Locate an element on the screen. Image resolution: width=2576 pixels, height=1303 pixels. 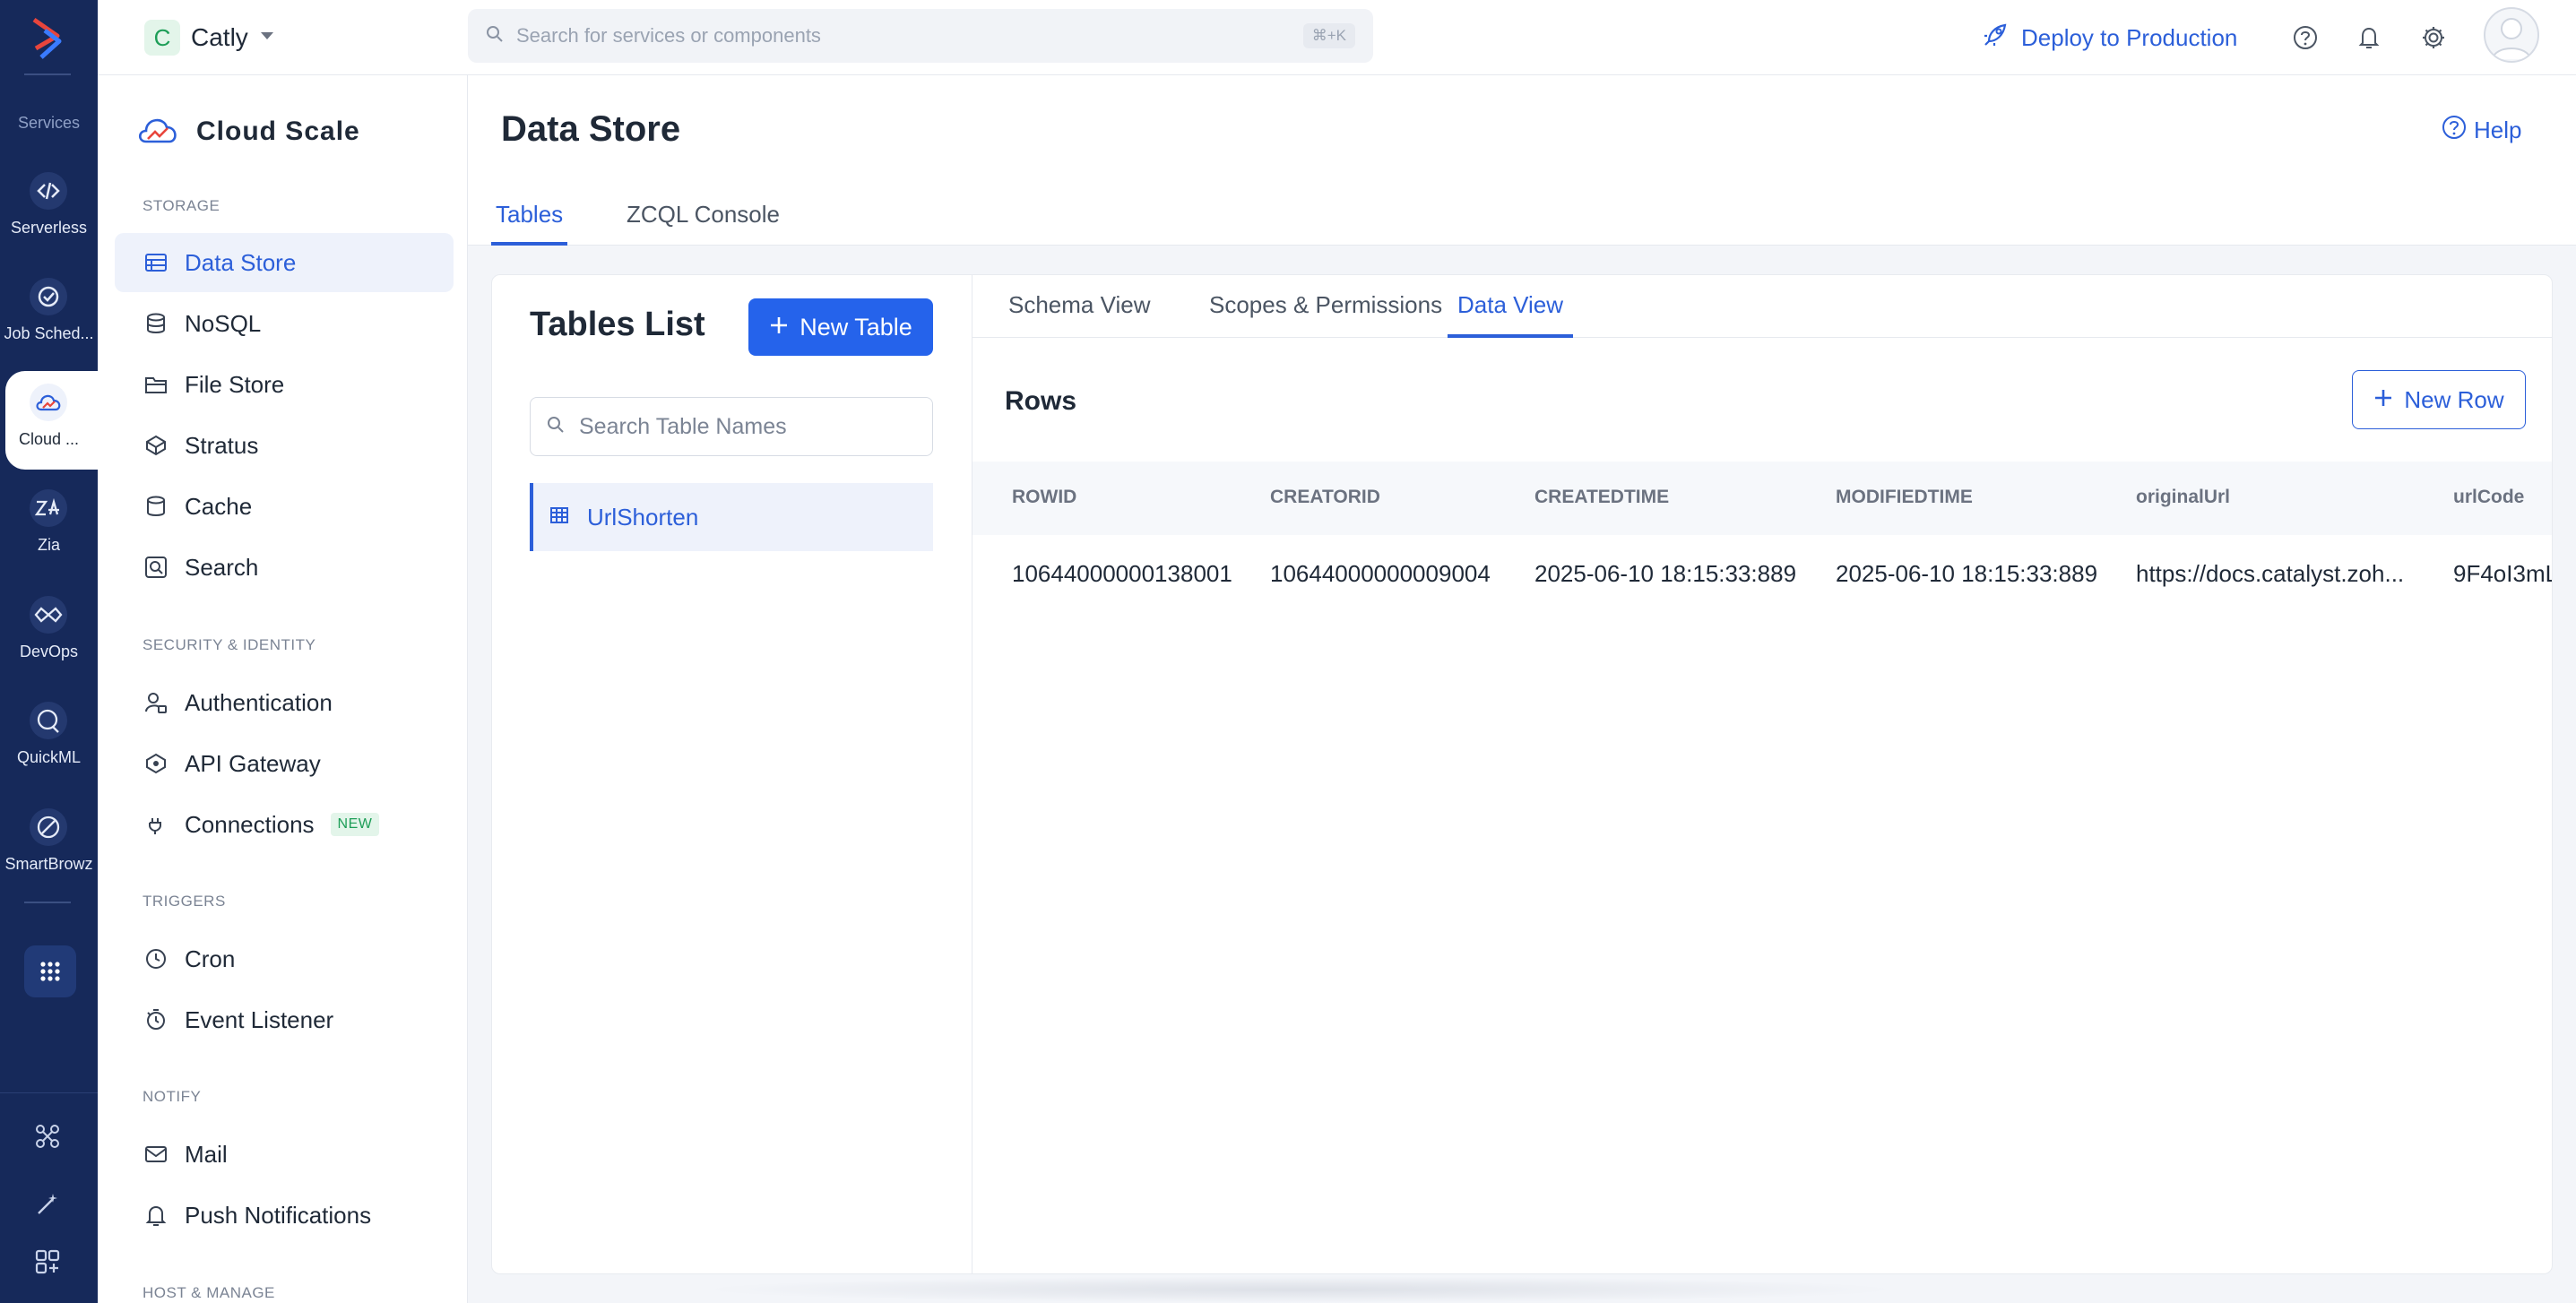
sidebar-item-mail: Mail is located at coordinates (284, 1154).